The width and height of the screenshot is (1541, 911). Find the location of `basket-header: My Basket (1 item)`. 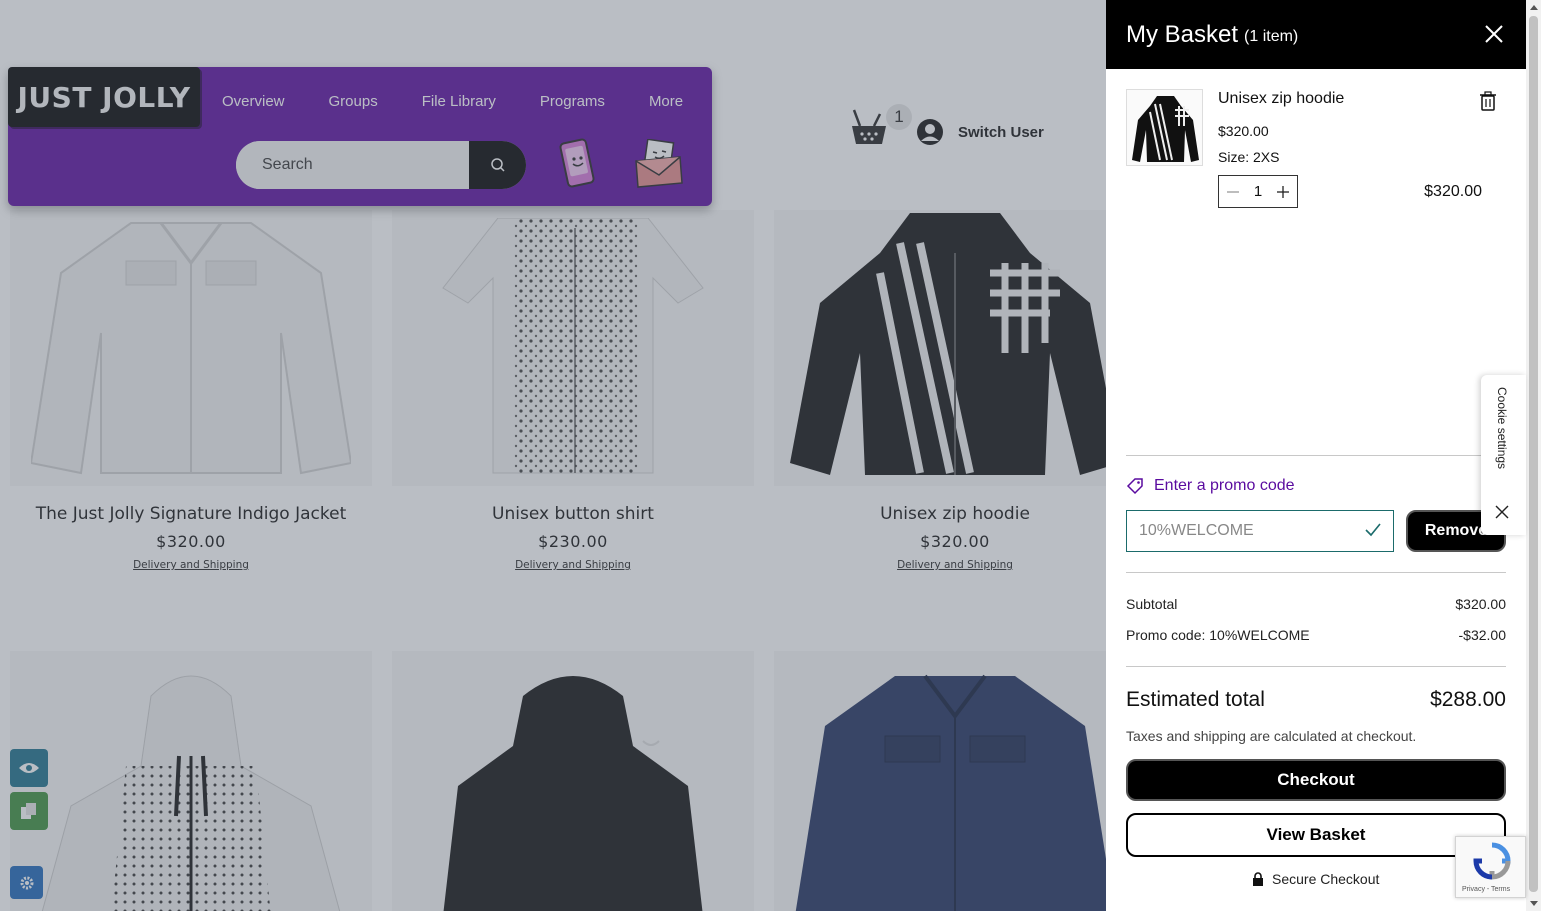

basket-header: My Basket (1 item) is located at coordinates (1316, 34).